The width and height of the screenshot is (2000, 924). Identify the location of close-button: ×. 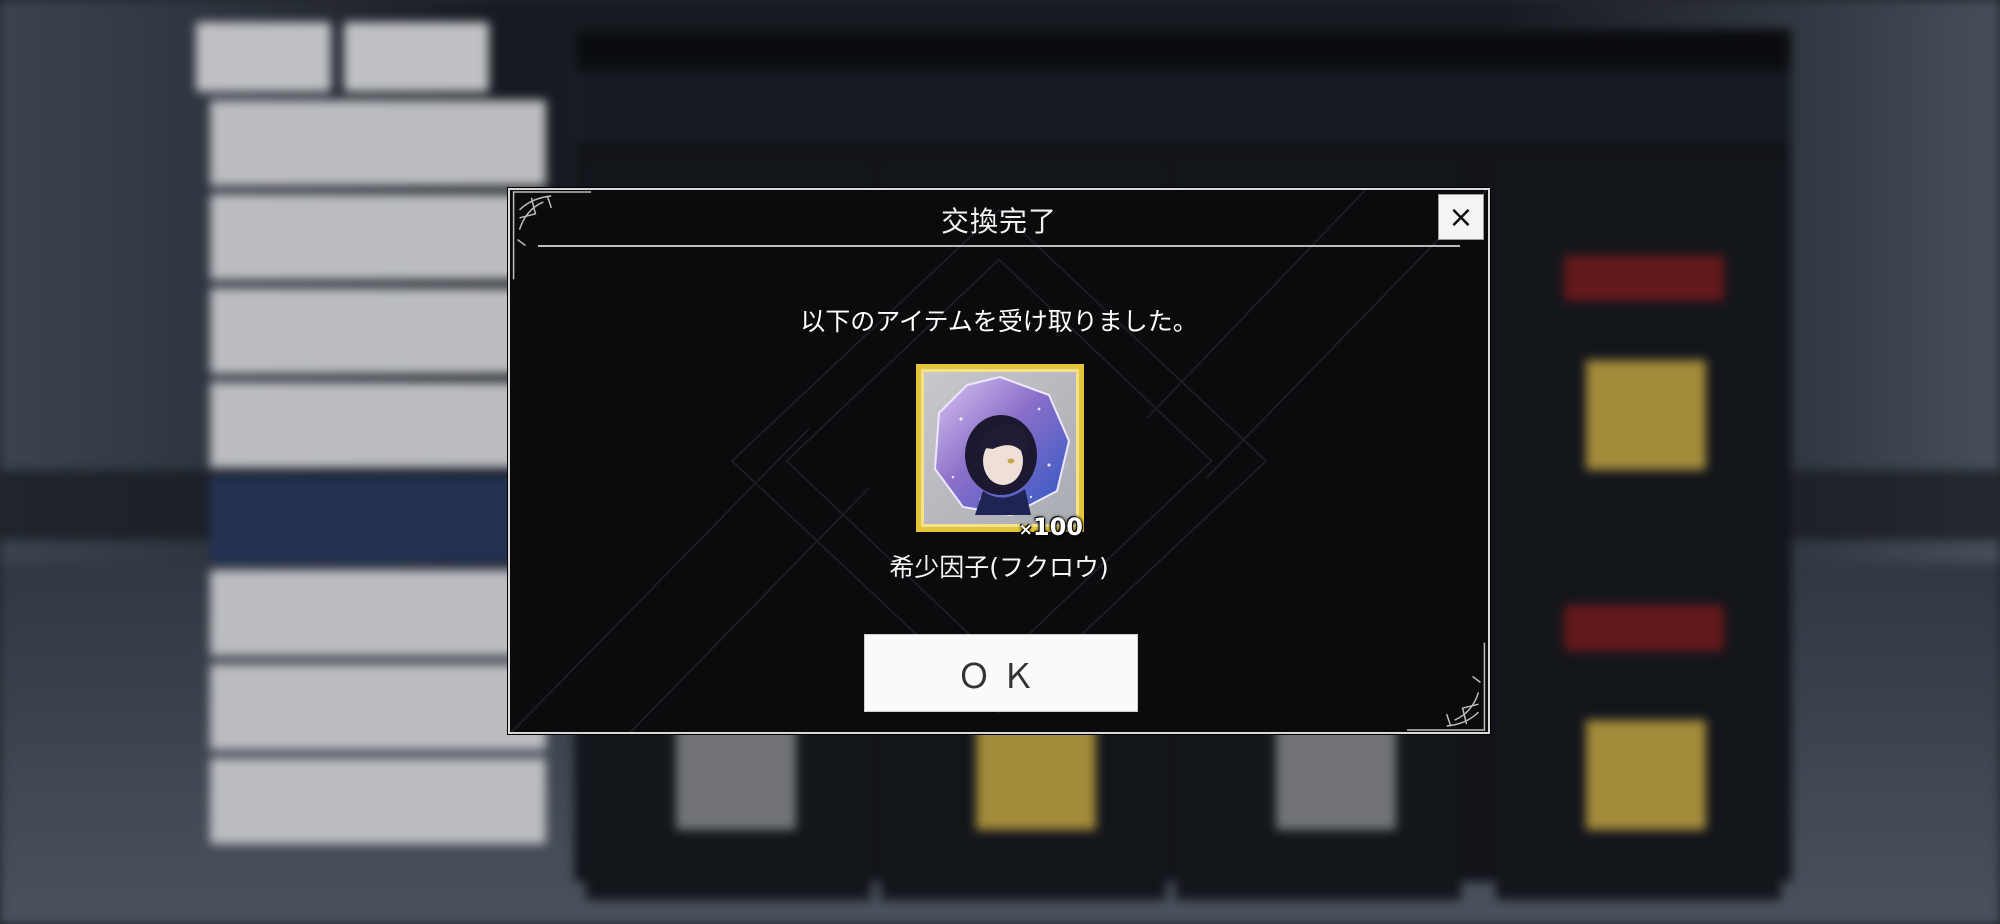
(1461, 217).